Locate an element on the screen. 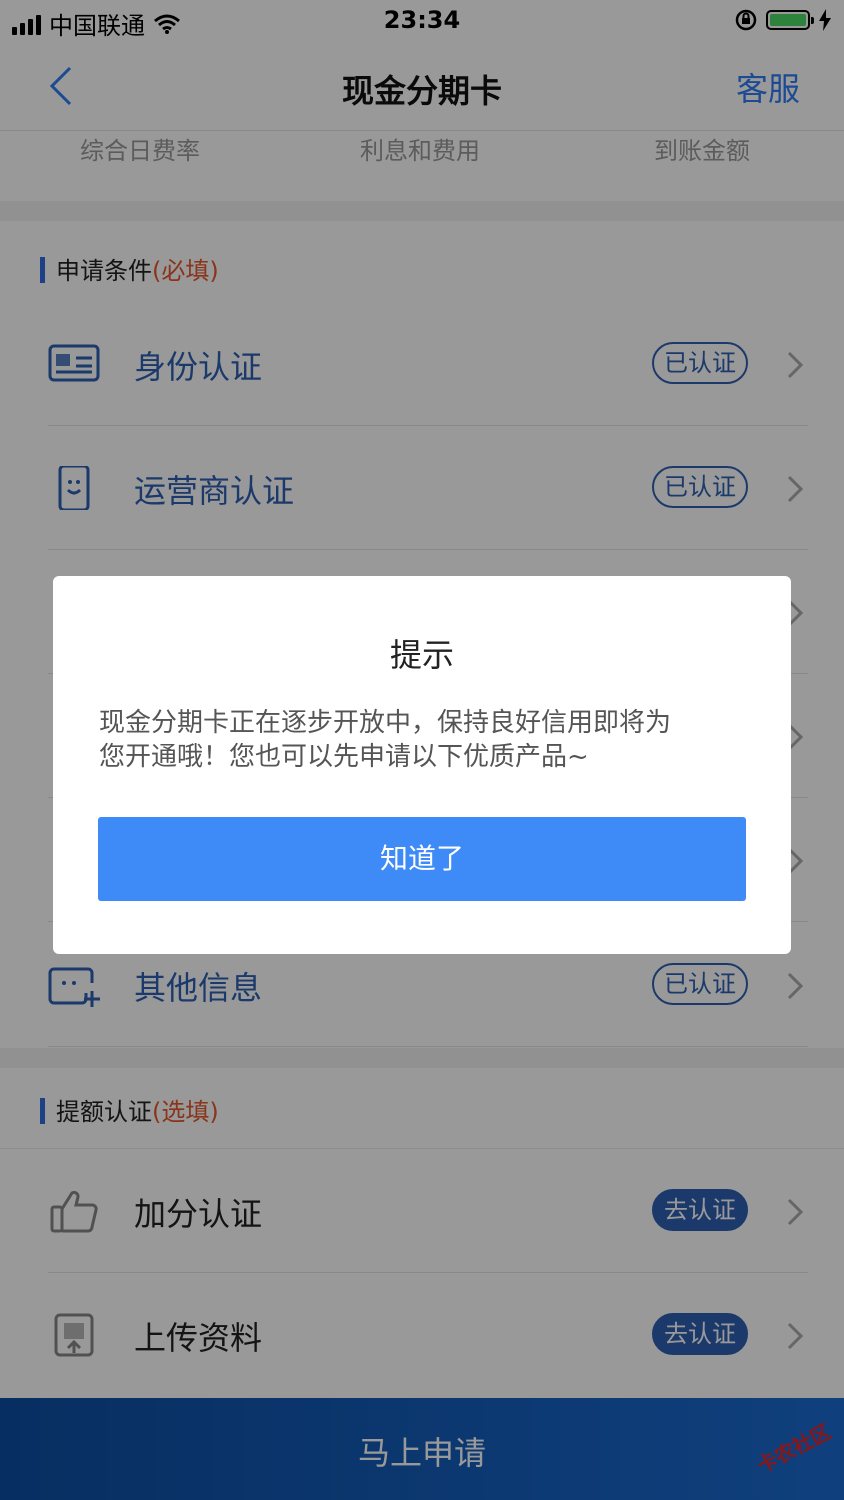 This screenshot has width=844, height=1500. dialog-message-line-1: 现金分期卡正在逐步开放中，保持良好信用即将为 is located at coordinates (385, 723).